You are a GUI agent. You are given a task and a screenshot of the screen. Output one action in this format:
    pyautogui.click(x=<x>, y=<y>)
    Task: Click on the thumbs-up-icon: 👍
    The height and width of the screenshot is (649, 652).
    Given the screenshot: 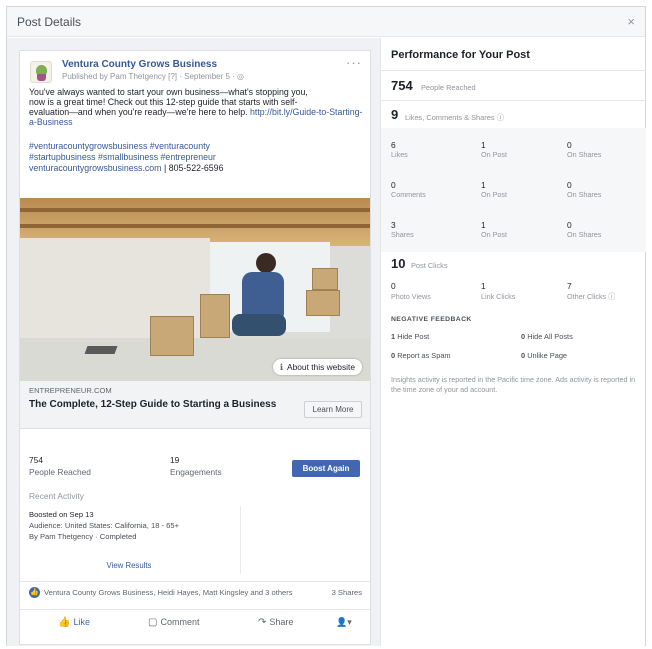 What is the action you would take?
    pyautogui.click(x=64, y=622)
    